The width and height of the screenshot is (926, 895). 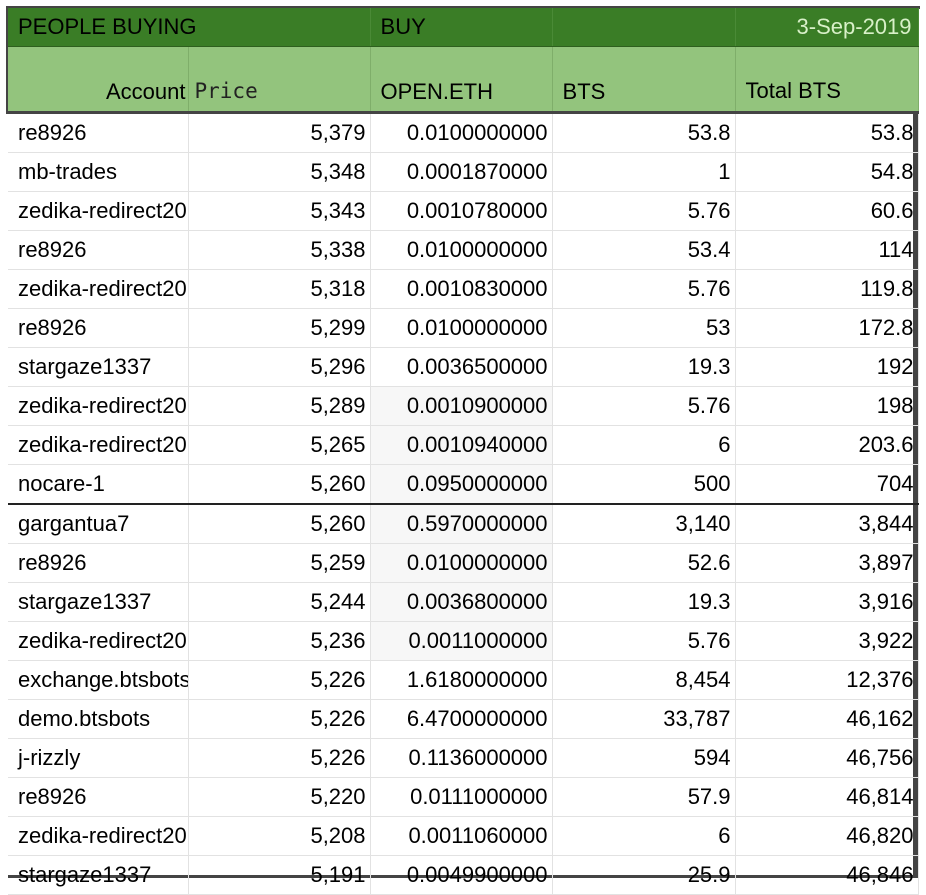 I want to click on cell-price: 5,348, so click(x=279, y=172).